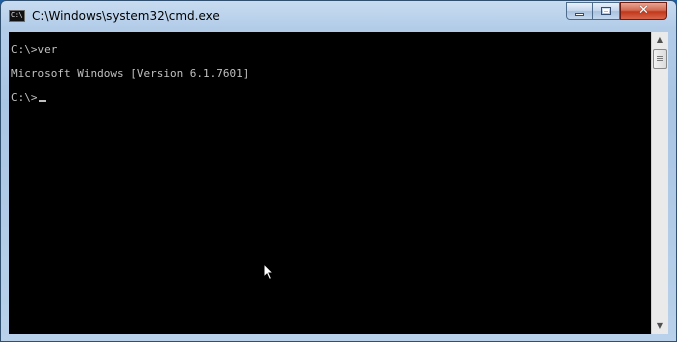 The width and height of the screenshot is (677, 342). What do you see at coordinates (579, 11) in the screenshot?
I see `minimize-button` at bounding box center [579, 11].